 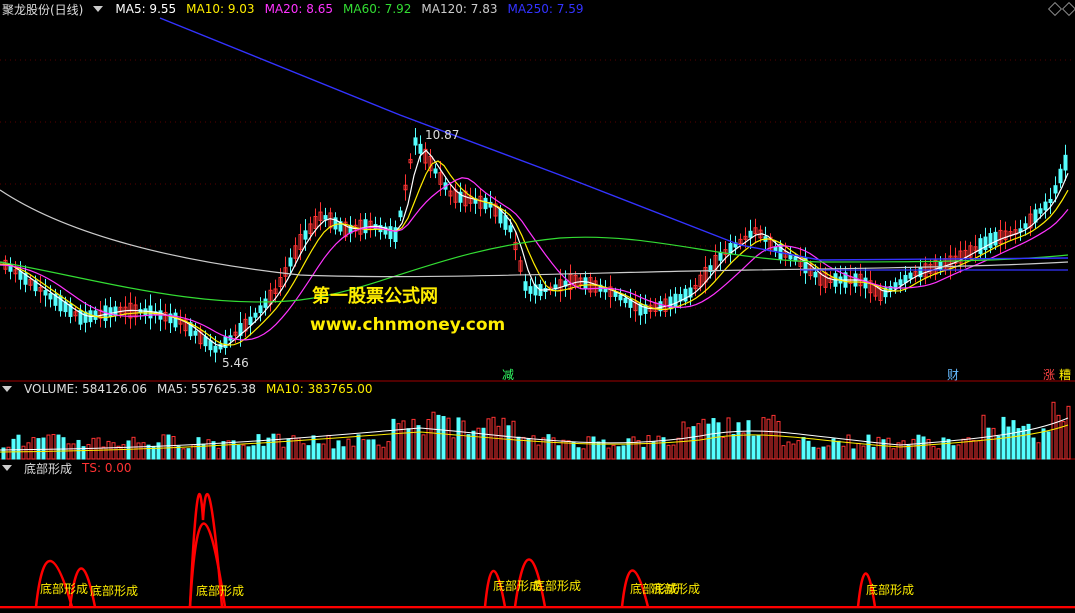 What do you see at coordinates (206, 389) in the screenshot?
I see `volume-ma5-label: MA5: 557625.38` at bounding box center [206, 389].